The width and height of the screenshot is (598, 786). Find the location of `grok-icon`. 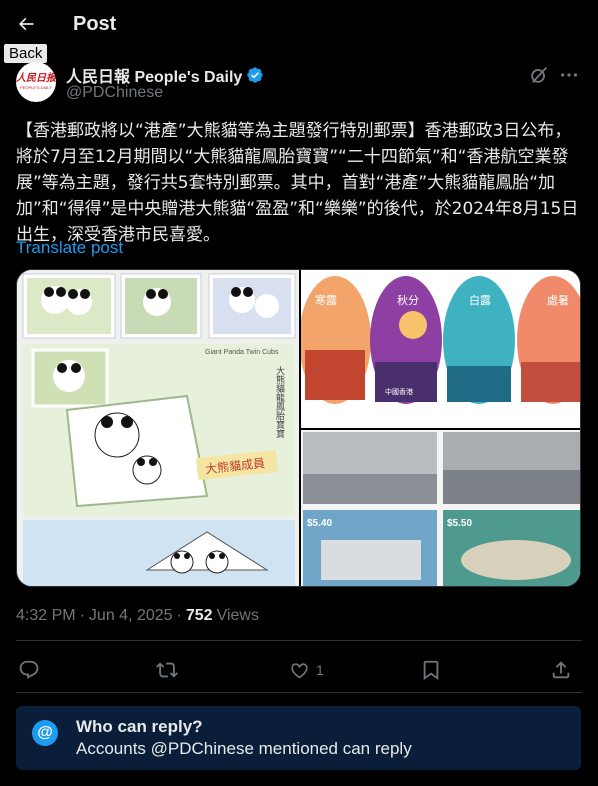

grok-icon is located at coordinates (539, 75).